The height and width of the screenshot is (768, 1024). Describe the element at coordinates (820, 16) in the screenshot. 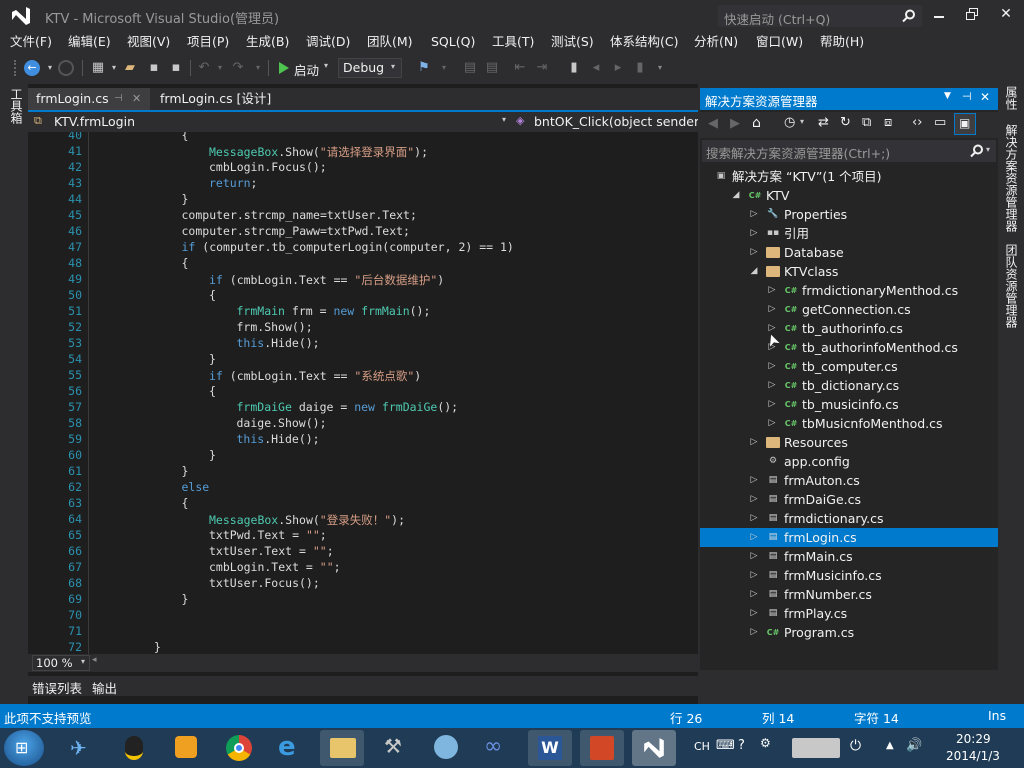

I see `quick-launch-box: 快速启动 (Ctrl+Q)` at that location.